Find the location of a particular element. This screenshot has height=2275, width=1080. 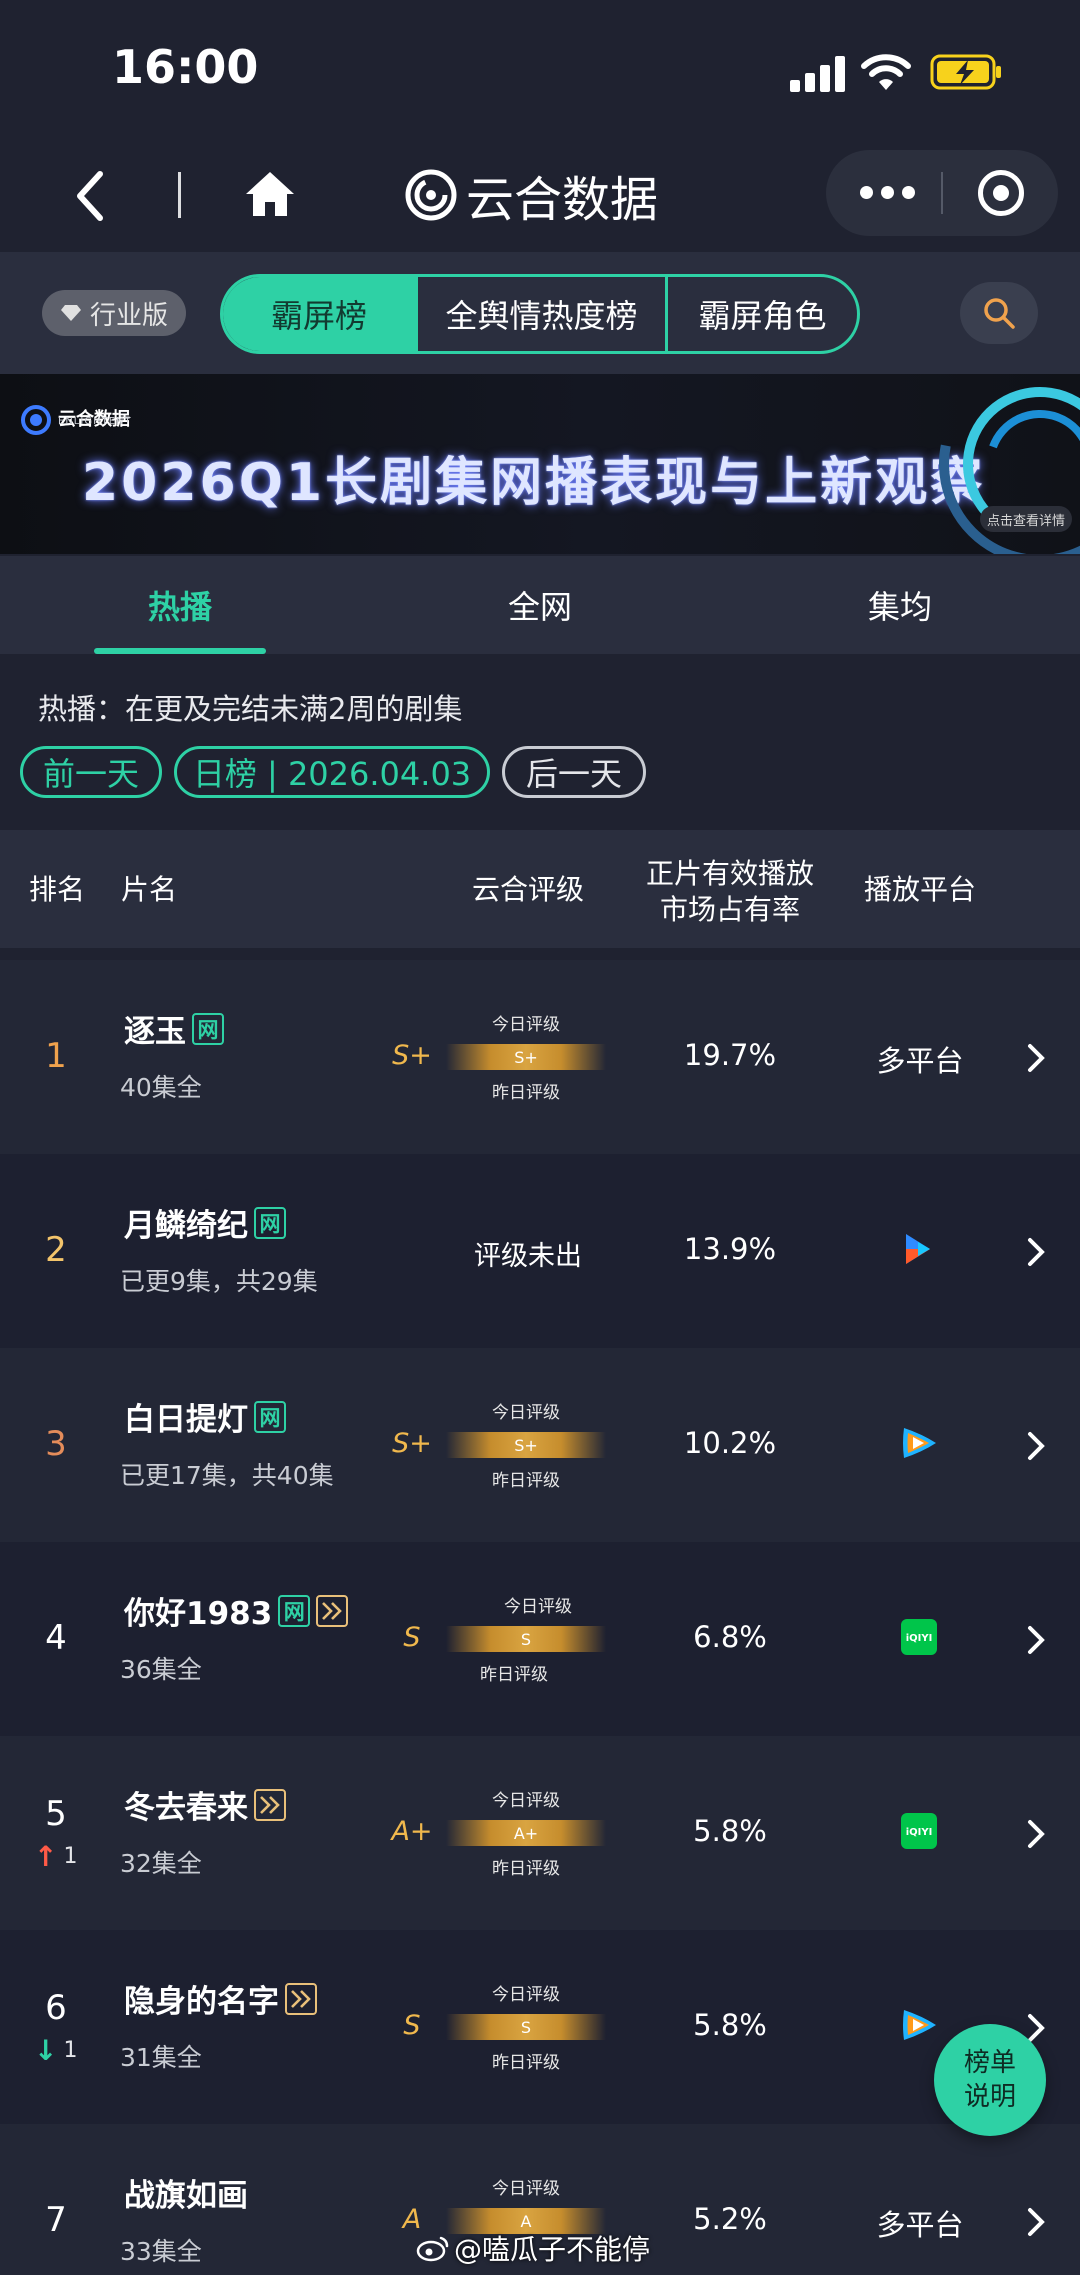

row-share: 6.8% is located at coordinates (730, 1637).